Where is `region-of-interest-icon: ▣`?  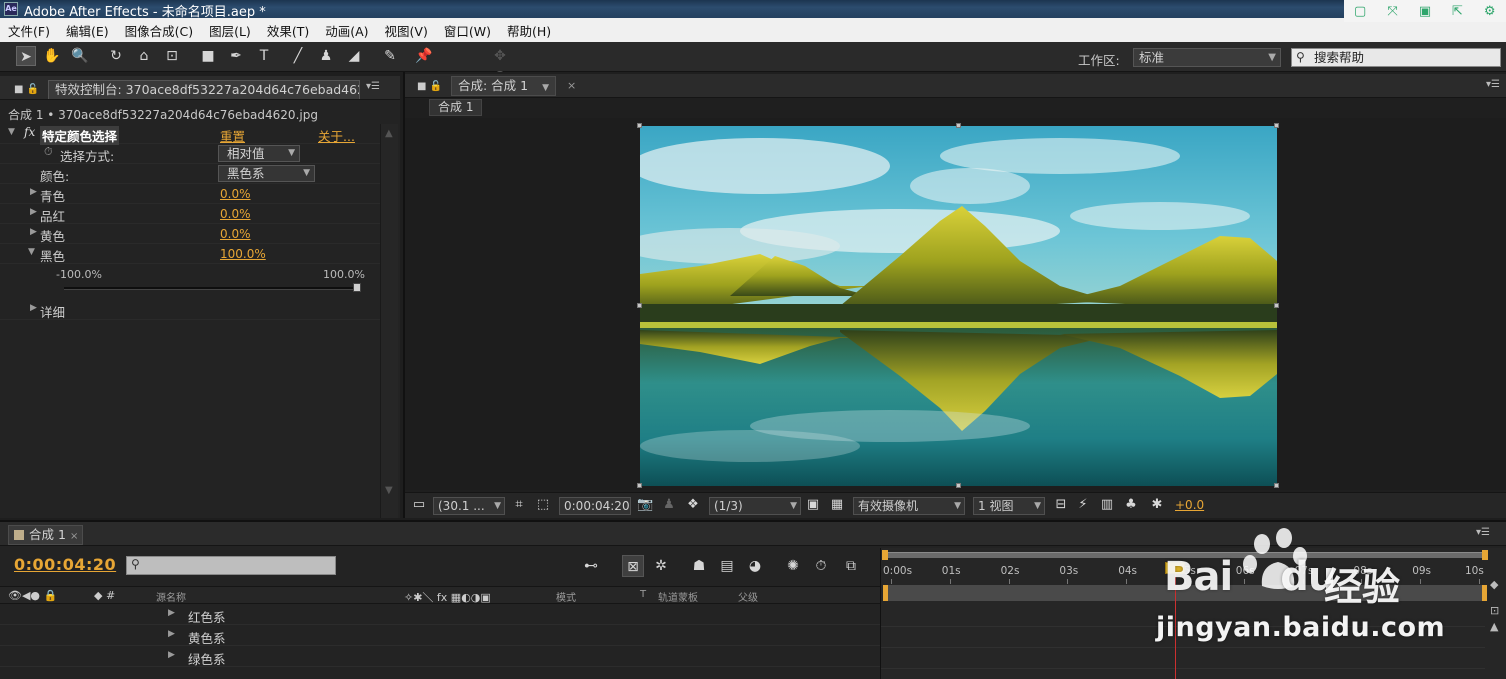
region-of-interest-icon: ▣ is located at coordinates (813, 506).